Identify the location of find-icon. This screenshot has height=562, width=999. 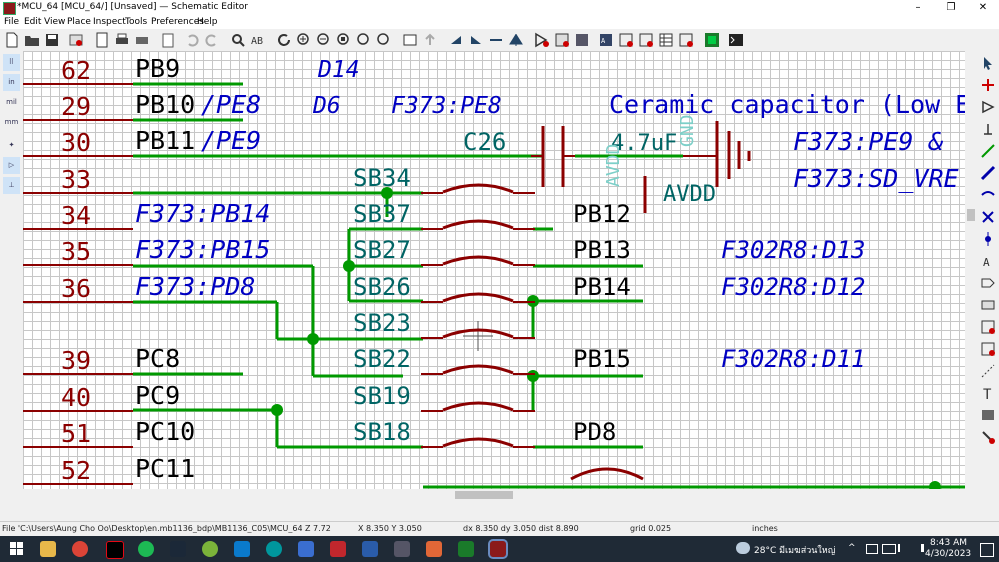
(238, 40).